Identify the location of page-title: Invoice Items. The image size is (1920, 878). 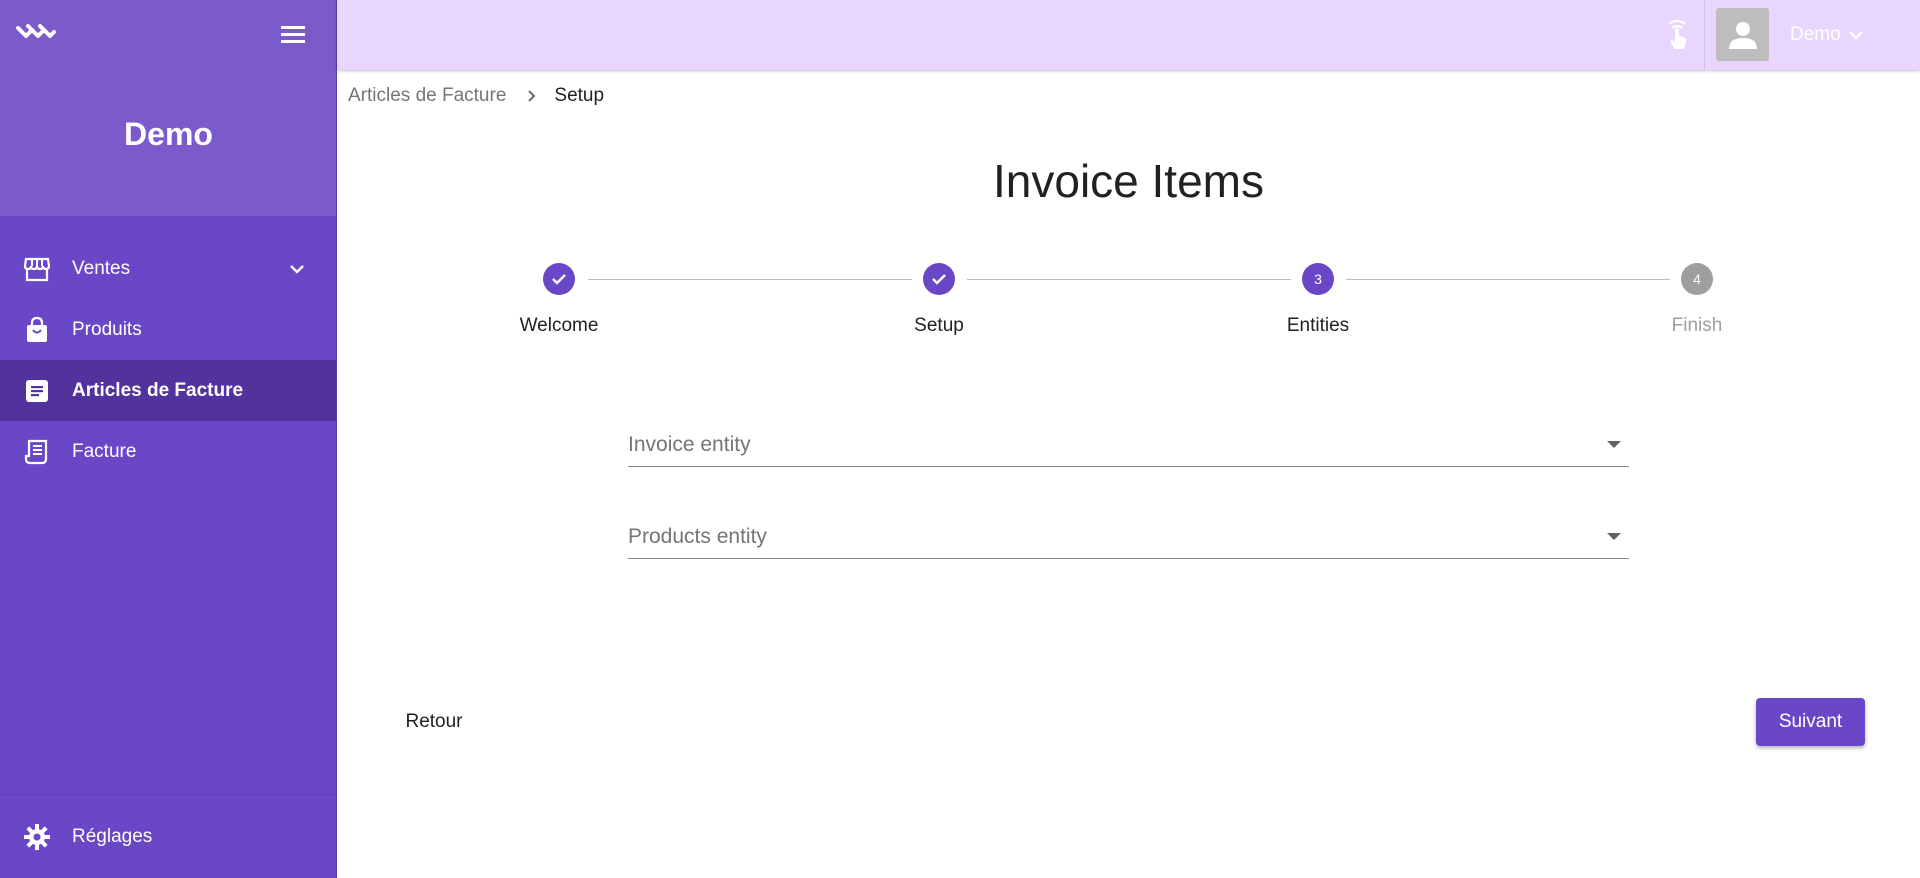
(1128, 181).